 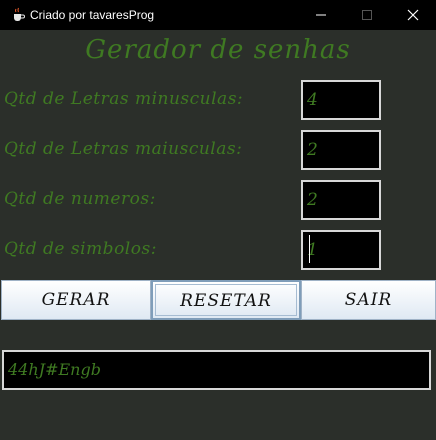 I want to click on window-title: Criado por tavaresProg, so click(x=92, y=15).